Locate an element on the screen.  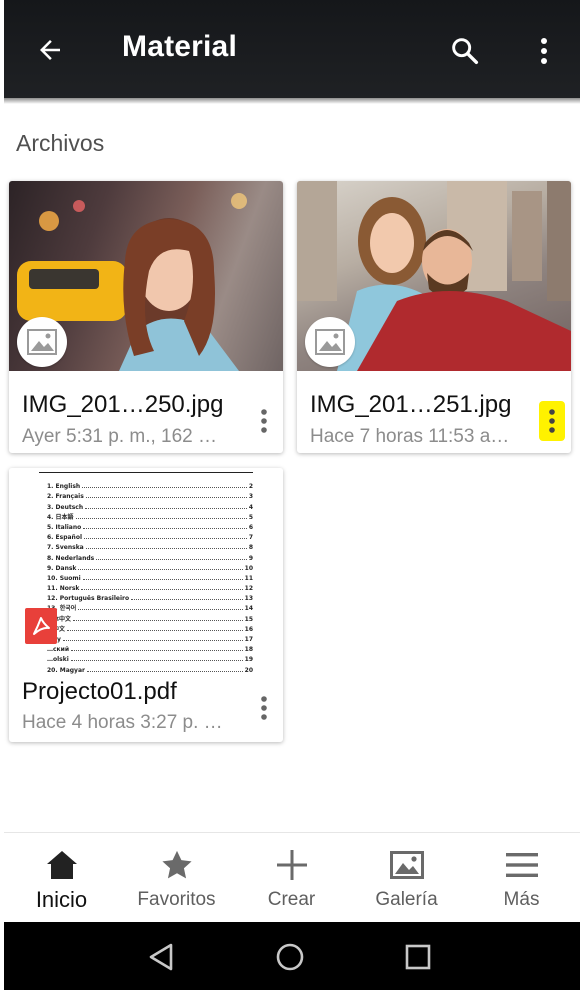
toc-row: 繁中文16 is located at coordinates (150, 628).